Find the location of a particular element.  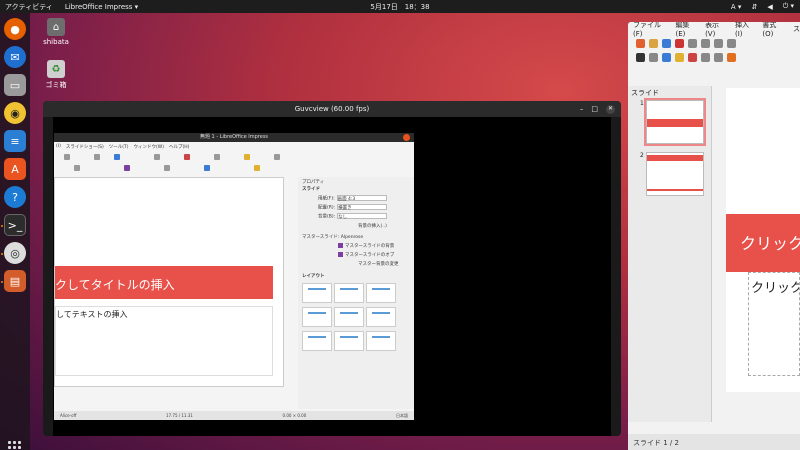

help-icon: ? is located at coordinates (15, 197).